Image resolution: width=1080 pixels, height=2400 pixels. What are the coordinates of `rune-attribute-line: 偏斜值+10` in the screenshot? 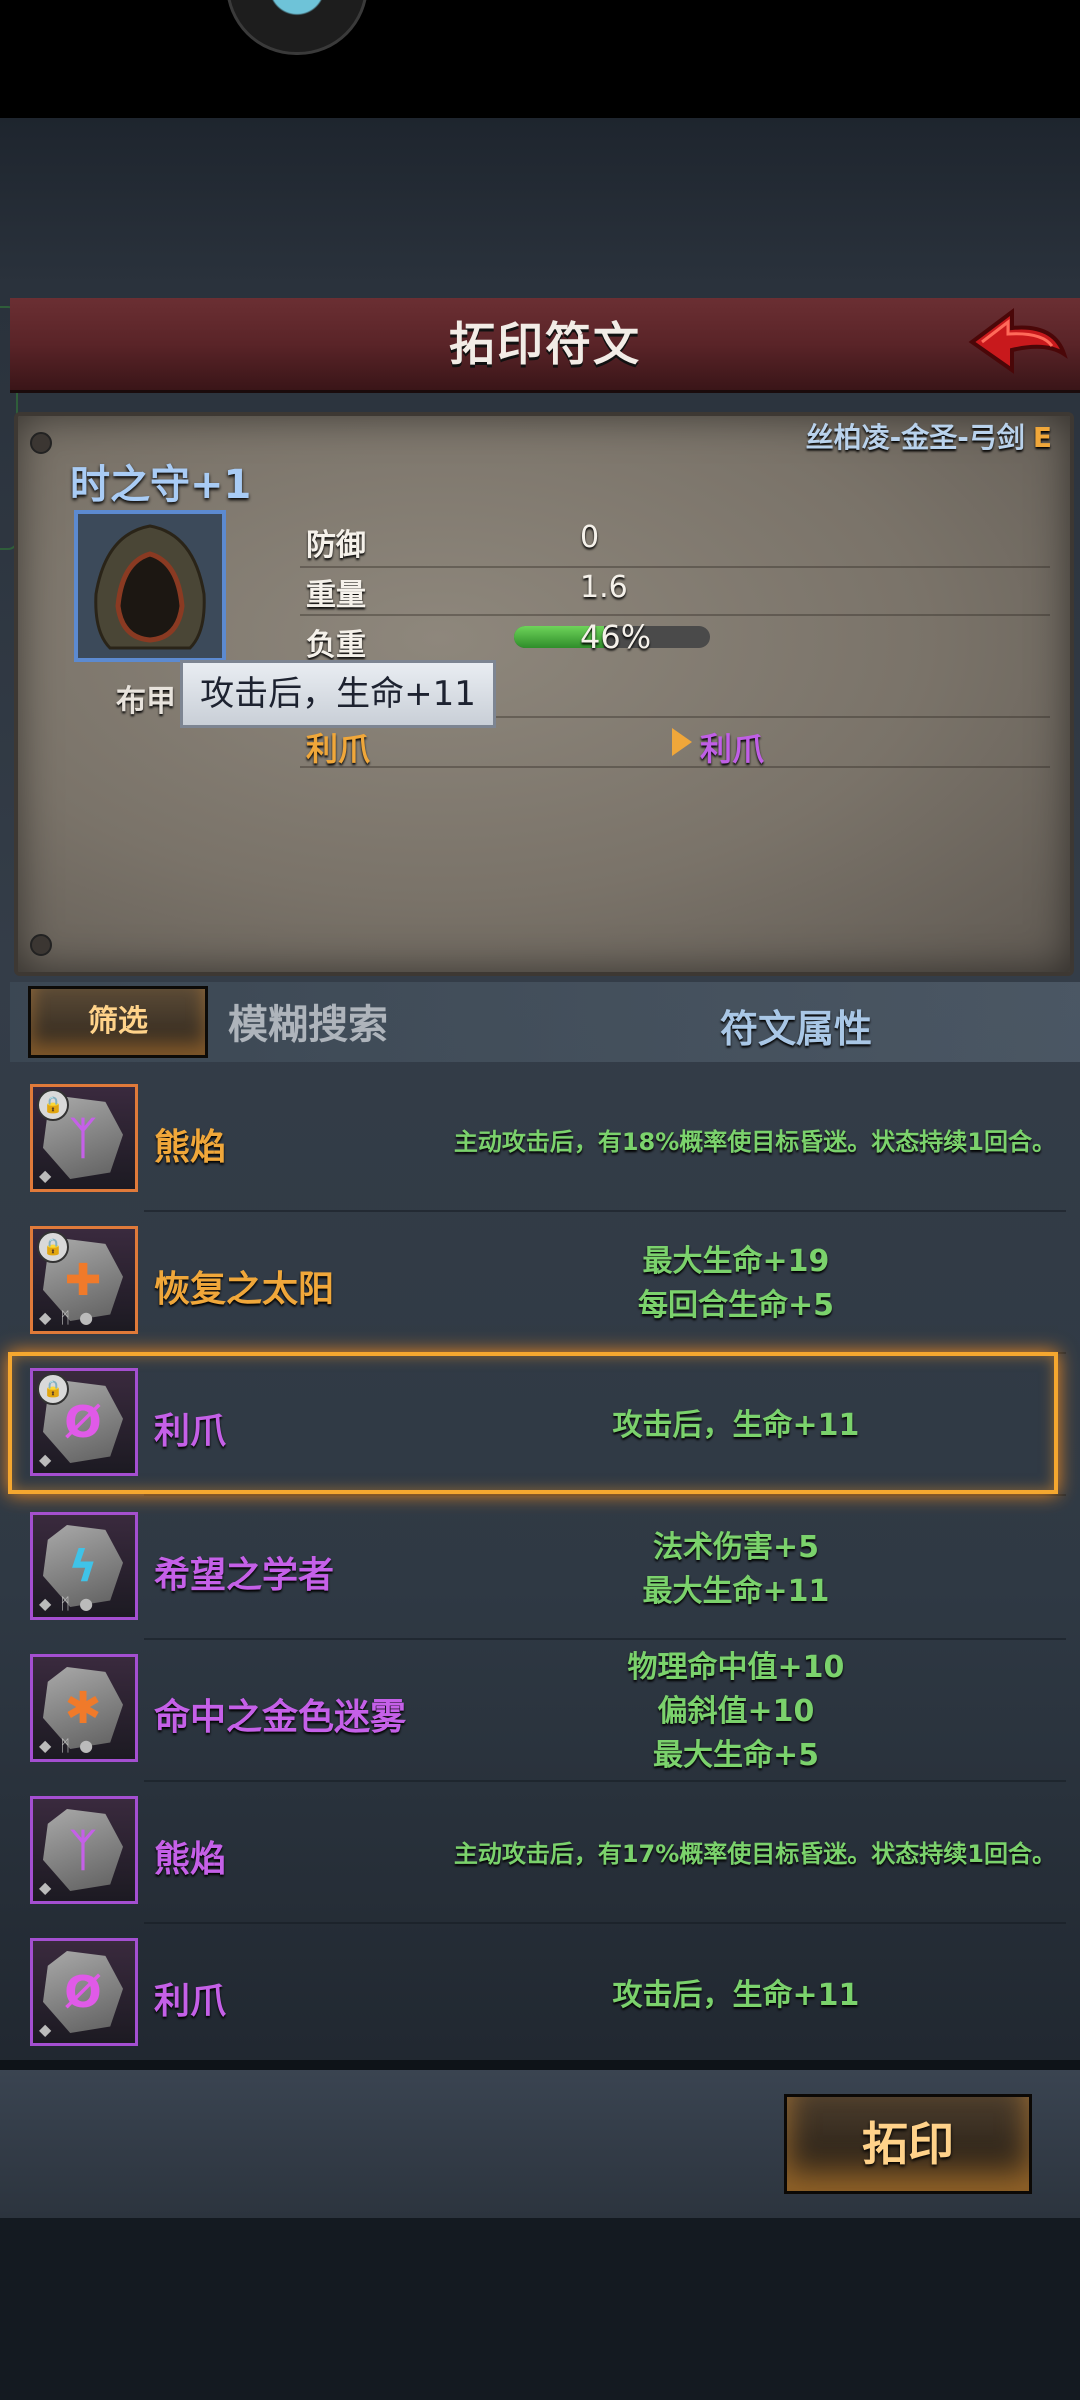 It's located at (736, 1711).